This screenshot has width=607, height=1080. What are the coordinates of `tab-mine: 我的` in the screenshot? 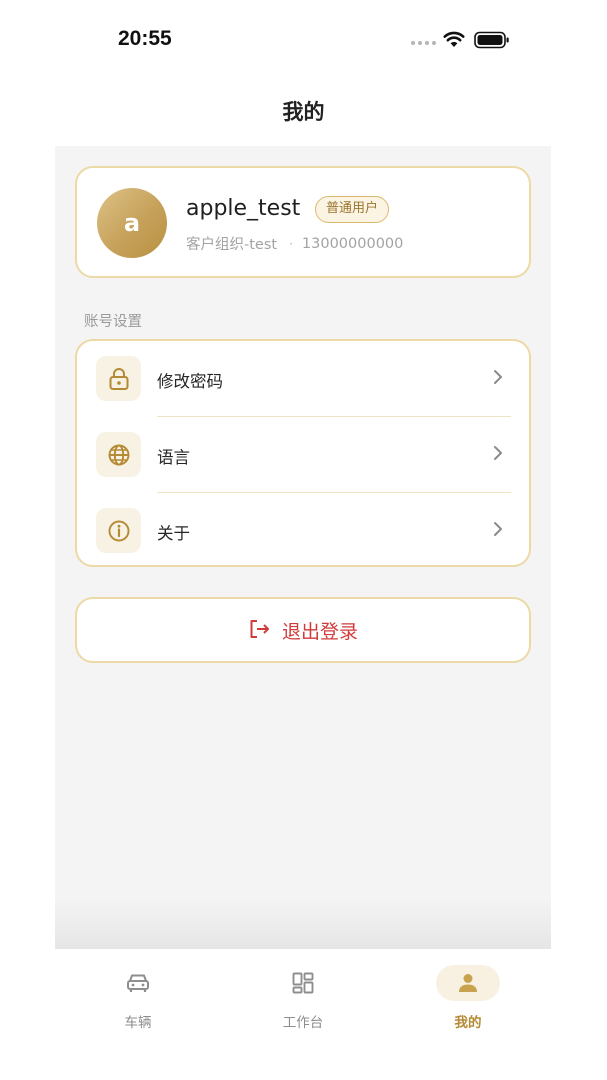 It's located at (468, 996).